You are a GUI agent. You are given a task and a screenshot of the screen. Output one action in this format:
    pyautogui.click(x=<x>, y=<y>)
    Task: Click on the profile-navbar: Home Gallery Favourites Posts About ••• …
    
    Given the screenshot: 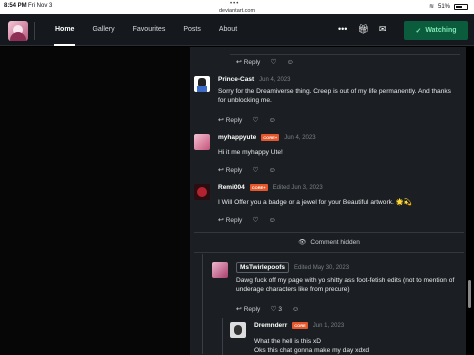 What is the action you would take?
    pyautogui.click(x=237, y=30)
    